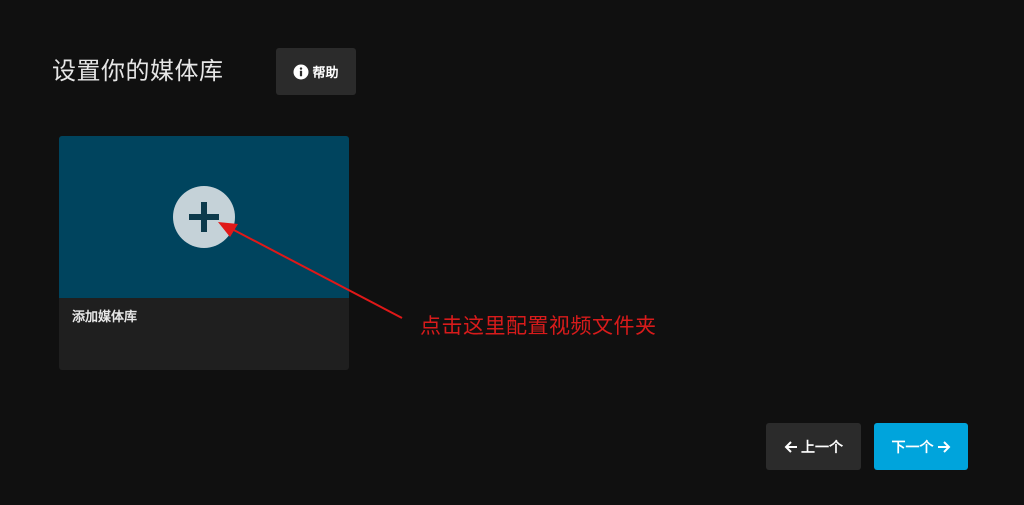 The width and height of the screenshot is (1024, 505). Describe the element at coordinates (822, 447) in the screenshot. I see `prev-button-label: 上一个` at that location.